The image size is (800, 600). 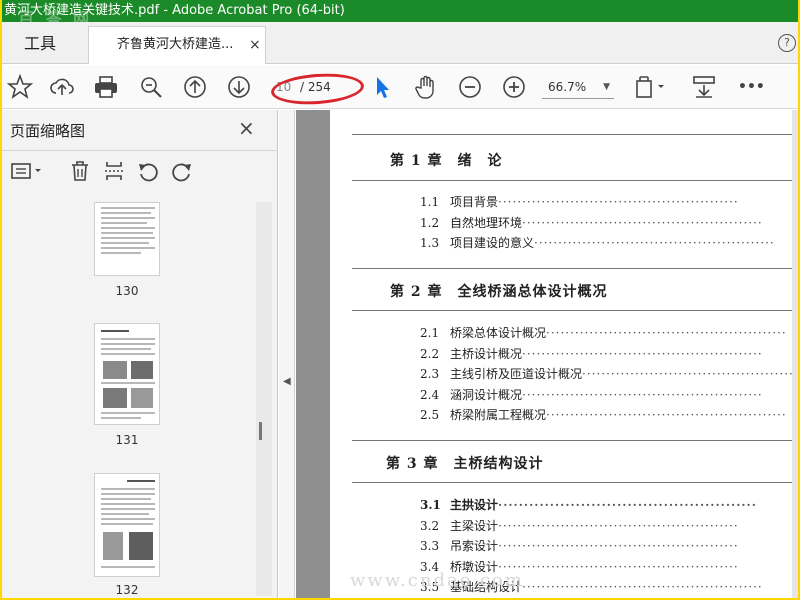 I want to click on scroll-mode-icon, so click(x=704, y=87).